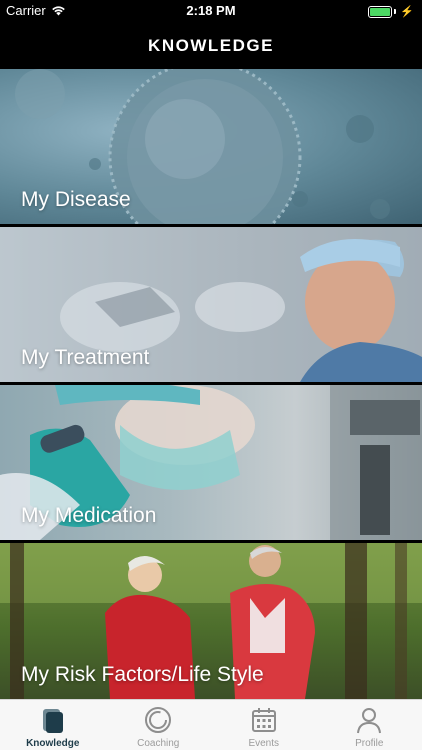 The image size is (422, 750). What do you see at coordinates (158, 720) in the screenshot?
I see `coaching-icon` at bounding box center [158, 720].